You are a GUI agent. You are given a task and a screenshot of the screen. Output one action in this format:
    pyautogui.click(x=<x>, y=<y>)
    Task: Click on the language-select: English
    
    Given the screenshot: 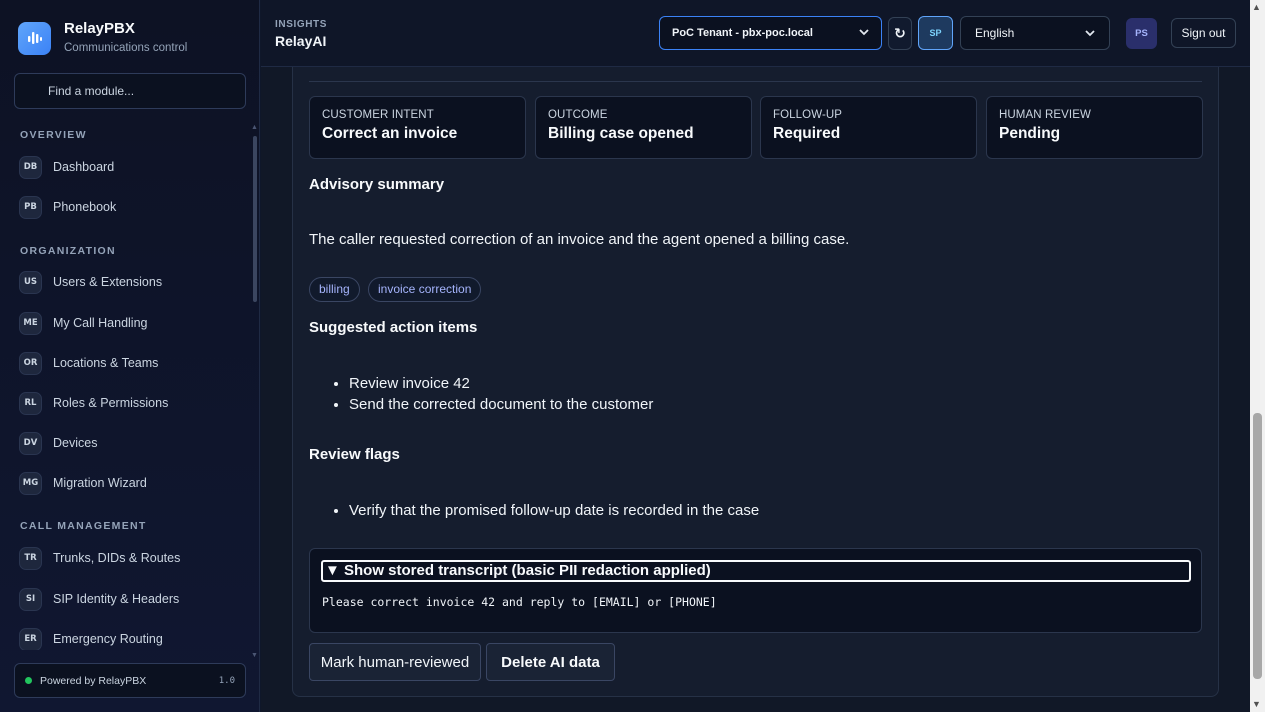 What is the action you would take?
    pyautogui.click(x=1035, y=33)
    